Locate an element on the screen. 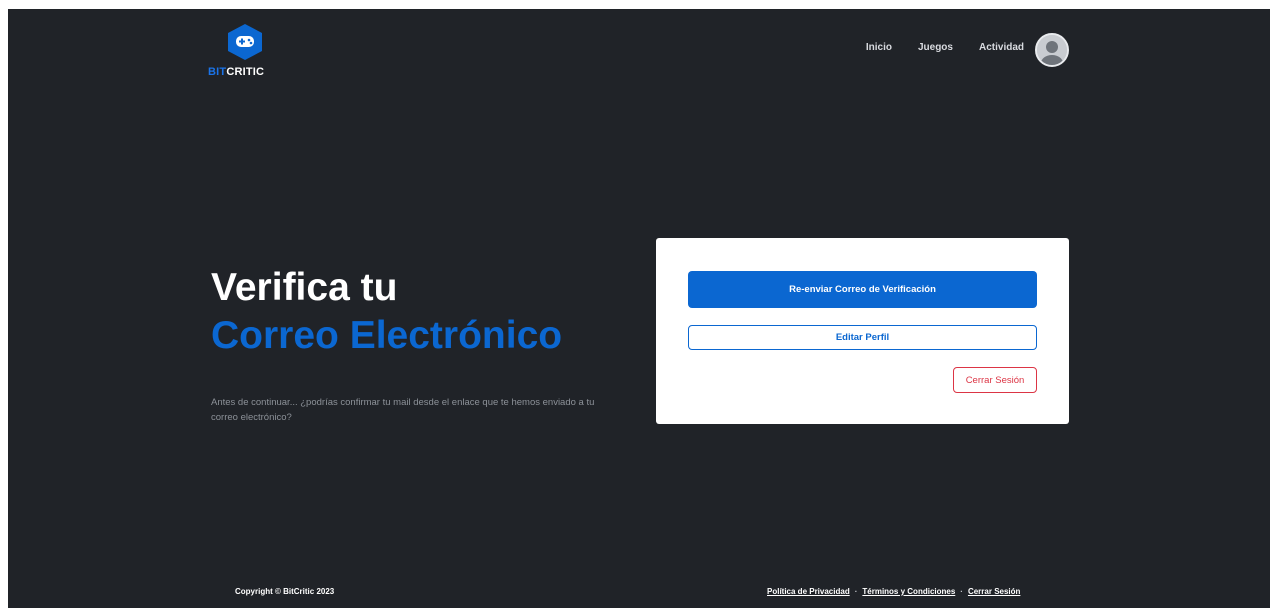  brand-name: BITCRITIC is located at coordinates (236, 72).